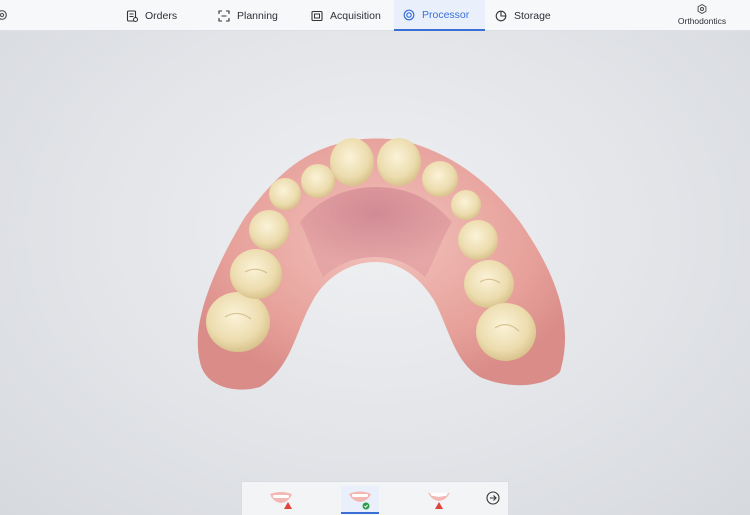 The image size is (750, 515). I want to click on tab-planning-label: Planning, so click(257, 15).